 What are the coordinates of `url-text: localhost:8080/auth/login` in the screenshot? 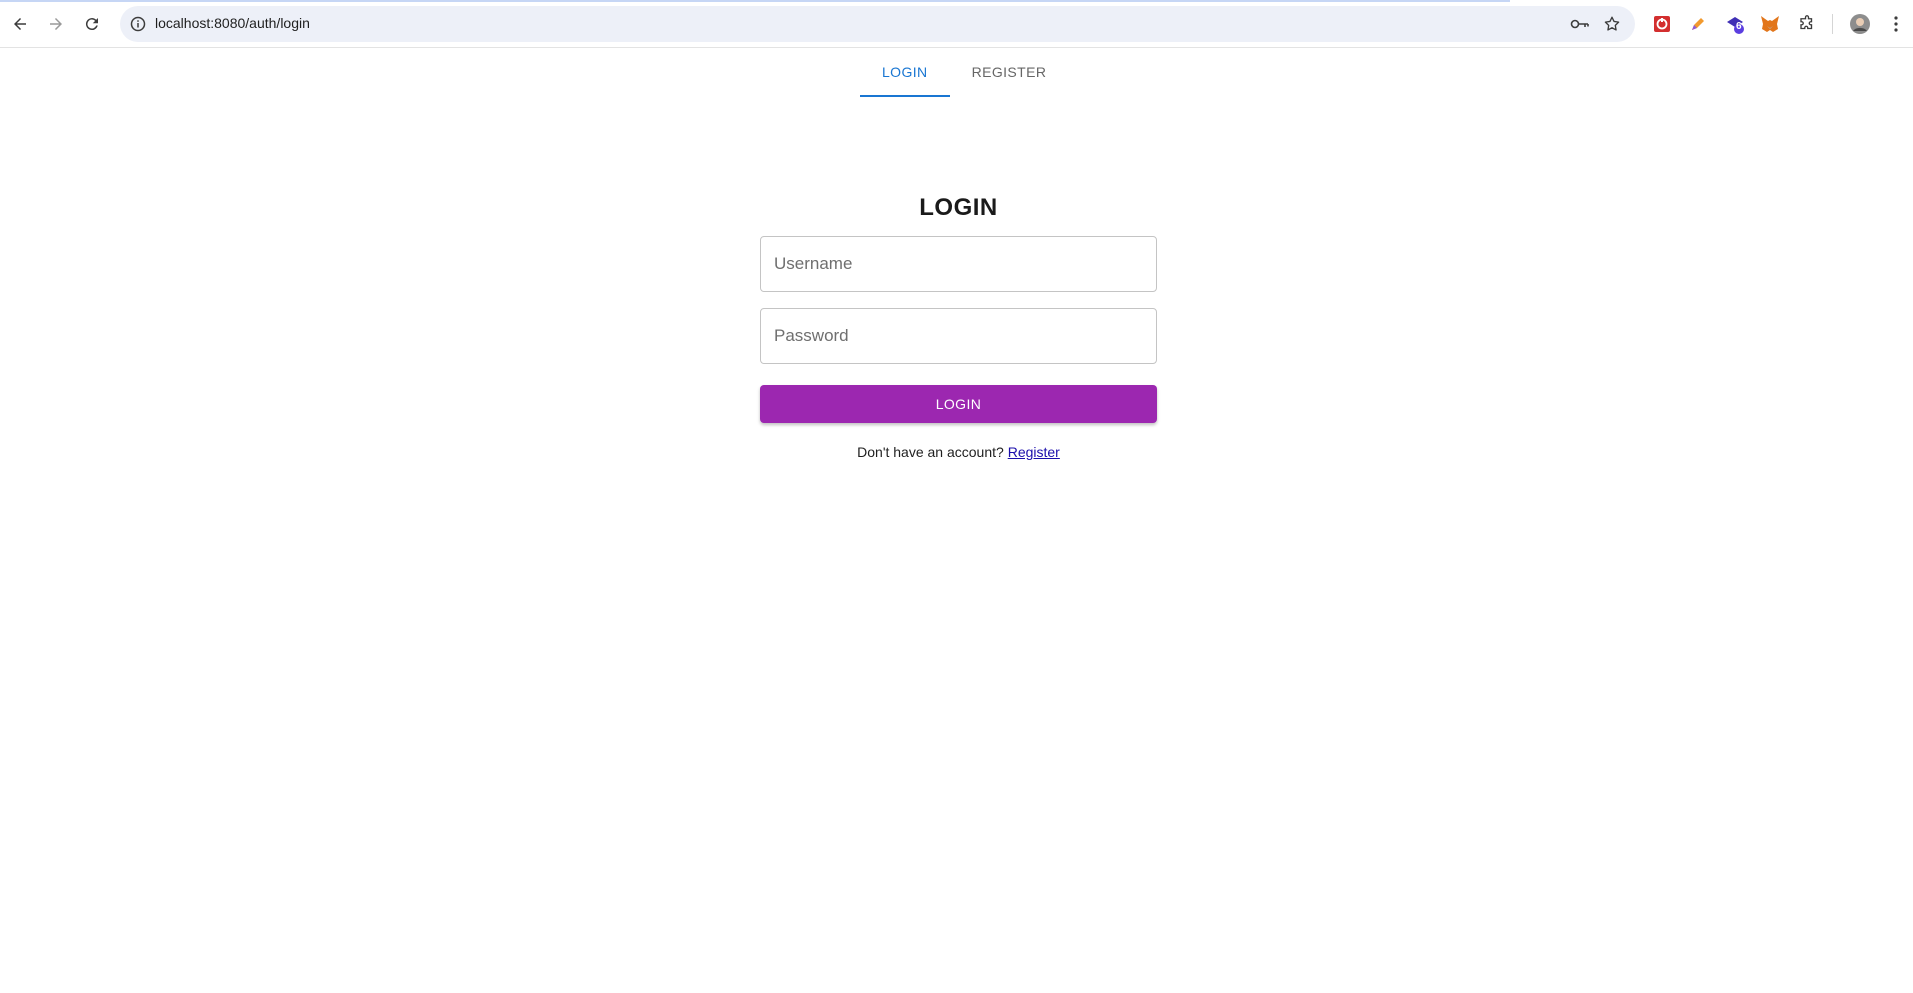 It's located at (232, 23).